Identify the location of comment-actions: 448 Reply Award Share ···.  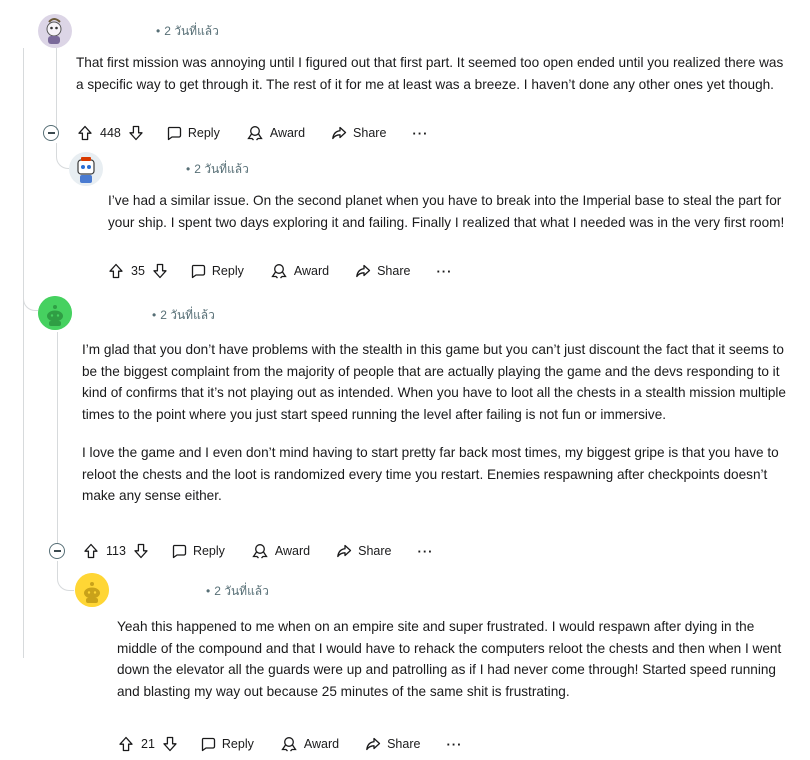
(235, 133).